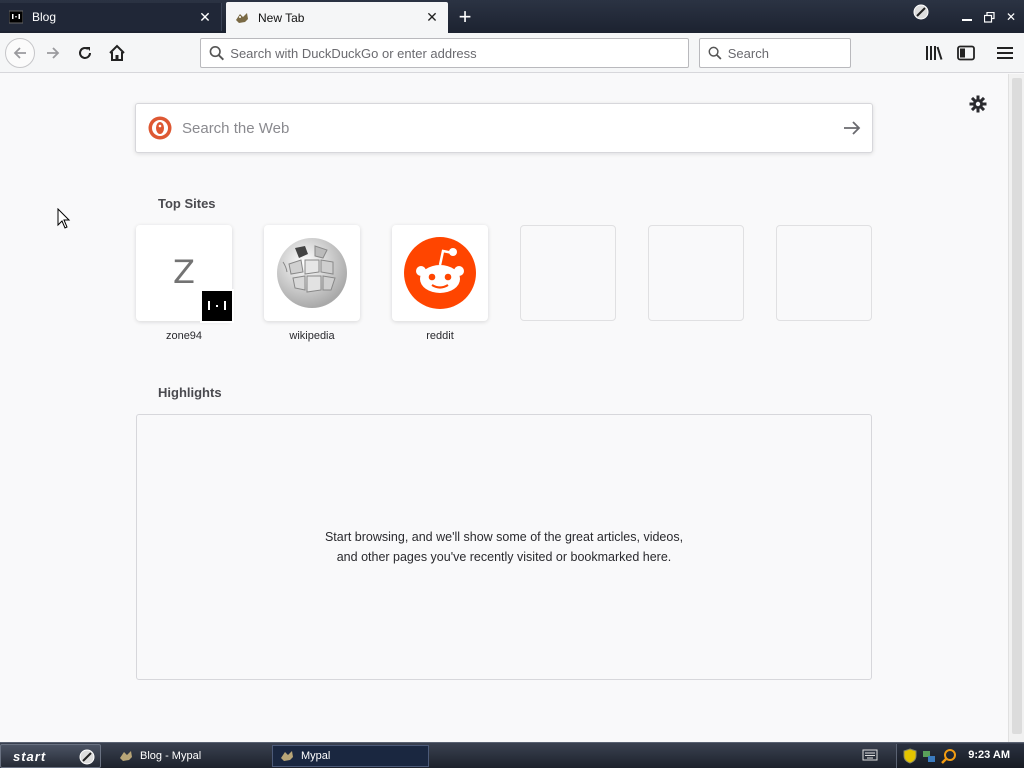 The width and height of the screenshot is (1024, 768). What do you see at coordinates (87, 757) in the screenshot?
I see `start-logo-icon` at bounding box center [87, 757].